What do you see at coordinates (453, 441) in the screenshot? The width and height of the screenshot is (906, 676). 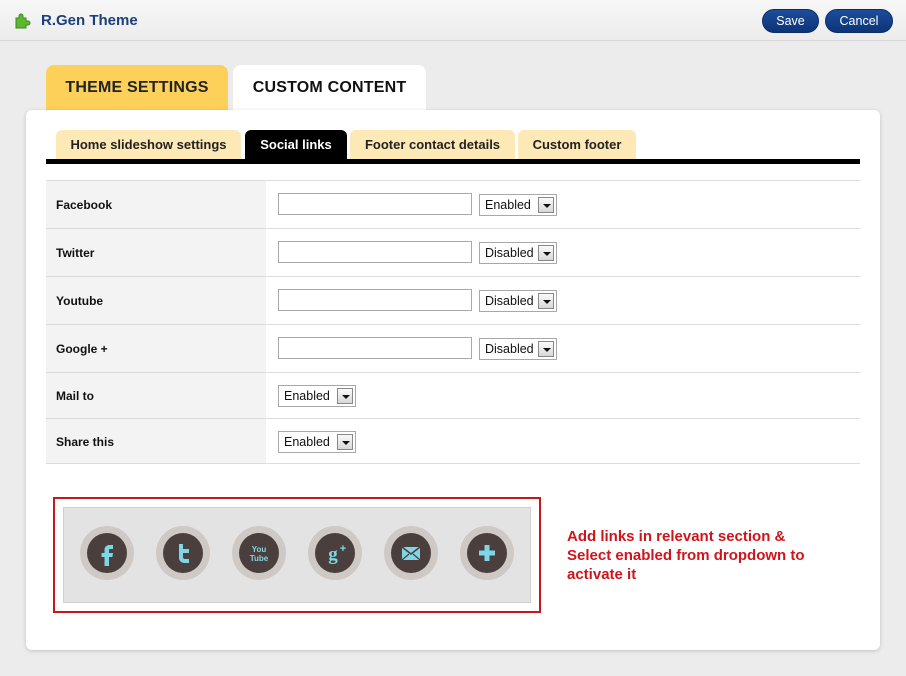 I see `table-row: Share this Enabled` at bounding box center [453, 441].